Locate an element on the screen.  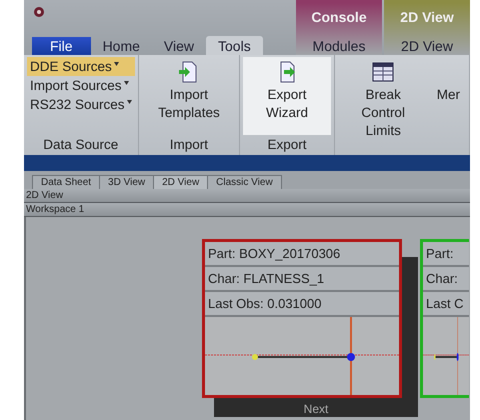
dropdown-button: Import Sources is located at coordinates (81, 85).